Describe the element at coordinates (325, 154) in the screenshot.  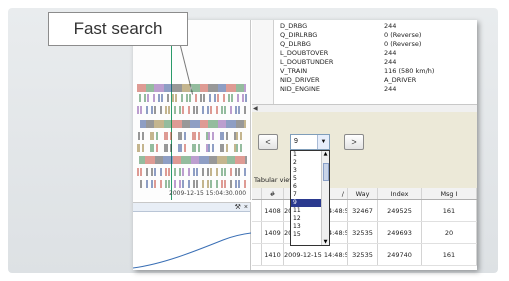
I see `scroll-up-icon: ▲` at that location.